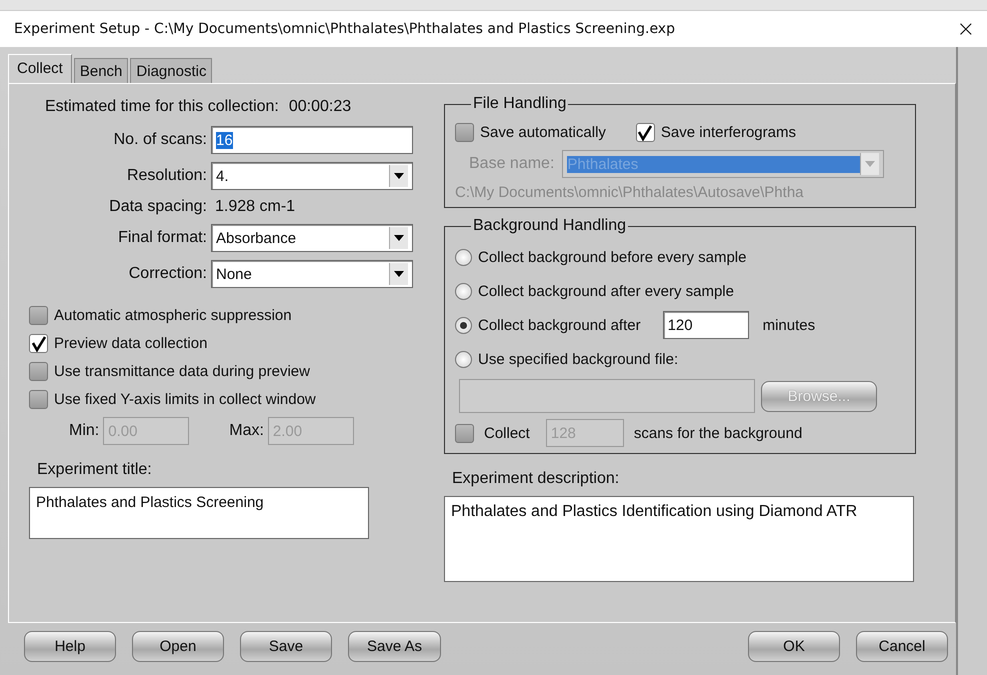 This screenshot has width=987, height=675. What do you see at coordinates (255, 207) in the screenshot?
I see `readout-value: 1.928 cm-1` at bounding box center [255, 207].